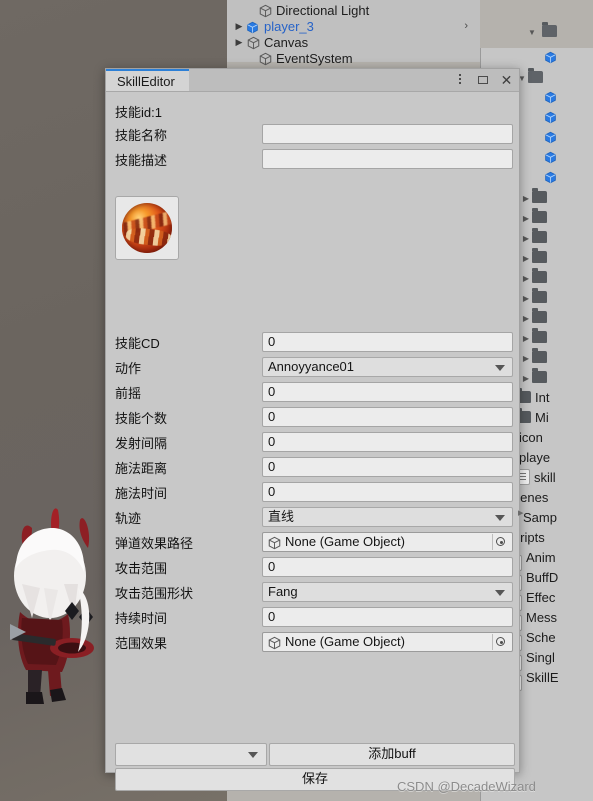 The width and height of the screenshot is (593, 801). What do you see at coordinates (536, 58) in the screenshot?
I see `project-item` at bounding box center [536, 58].